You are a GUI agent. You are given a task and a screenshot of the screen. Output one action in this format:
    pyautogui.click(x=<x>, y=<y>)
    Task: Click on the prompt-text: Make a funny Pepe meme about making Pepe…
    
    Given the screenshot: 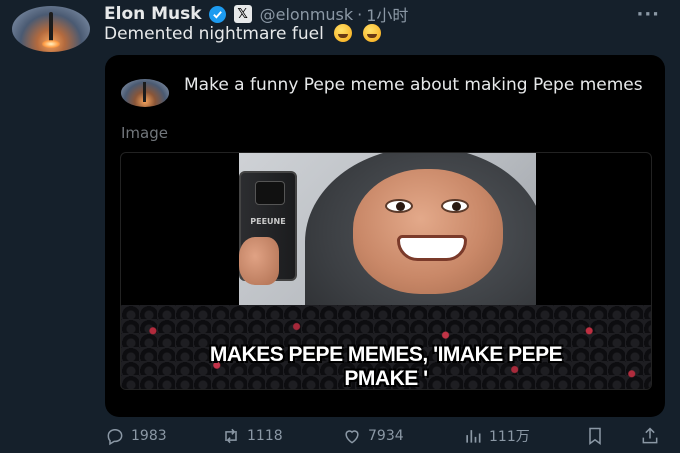 What is the action you would take?
    pyautogui.click(x=413, y=85)
    